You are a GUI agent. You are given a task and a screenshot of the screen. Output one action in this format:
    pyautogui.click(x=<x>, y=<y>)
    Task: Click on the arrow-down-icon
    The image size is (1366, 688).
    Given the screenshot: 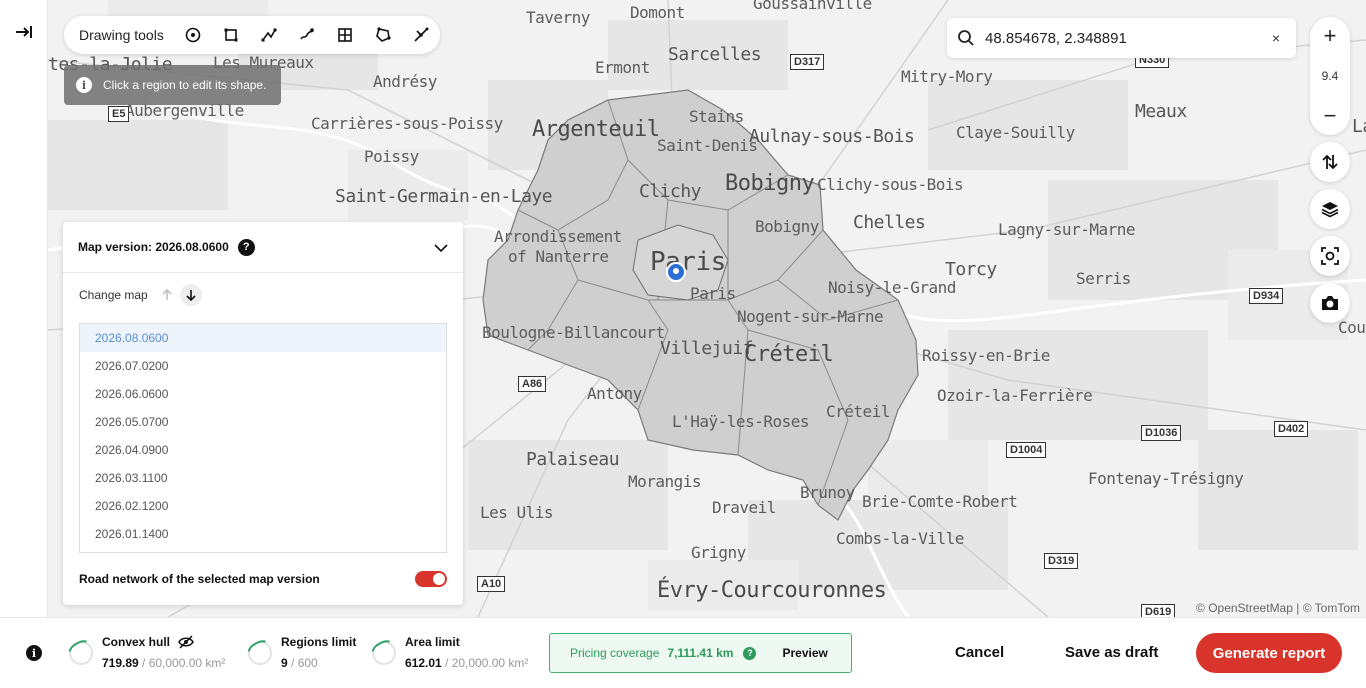 What is the action you would take?
    pyautogui.click(x=191, y=295)
    